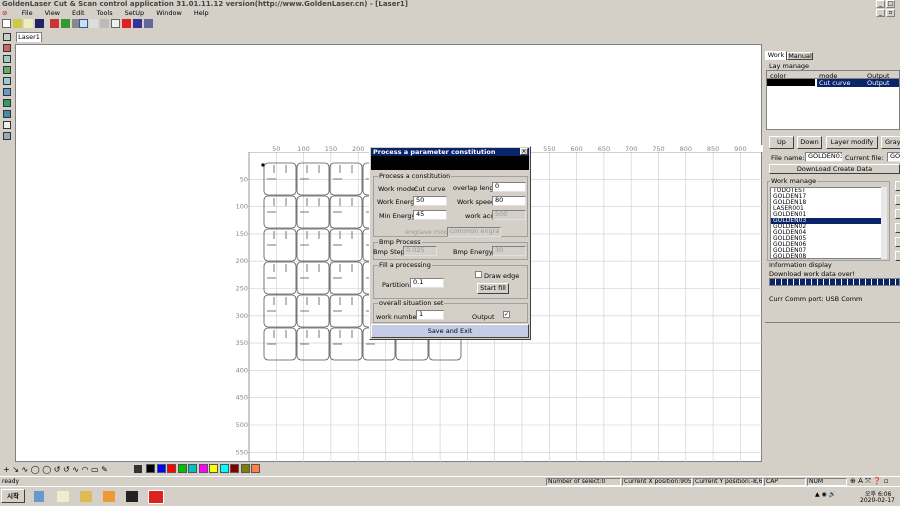 The image size is (900, 506). Describe the element at coordinates (450, 469) in the screenshot. I see `draw-toolbar: + ↘ ∿ ◯ ◯ ↺ ↺ ∿ ◠ ▭ ✎` at that location.